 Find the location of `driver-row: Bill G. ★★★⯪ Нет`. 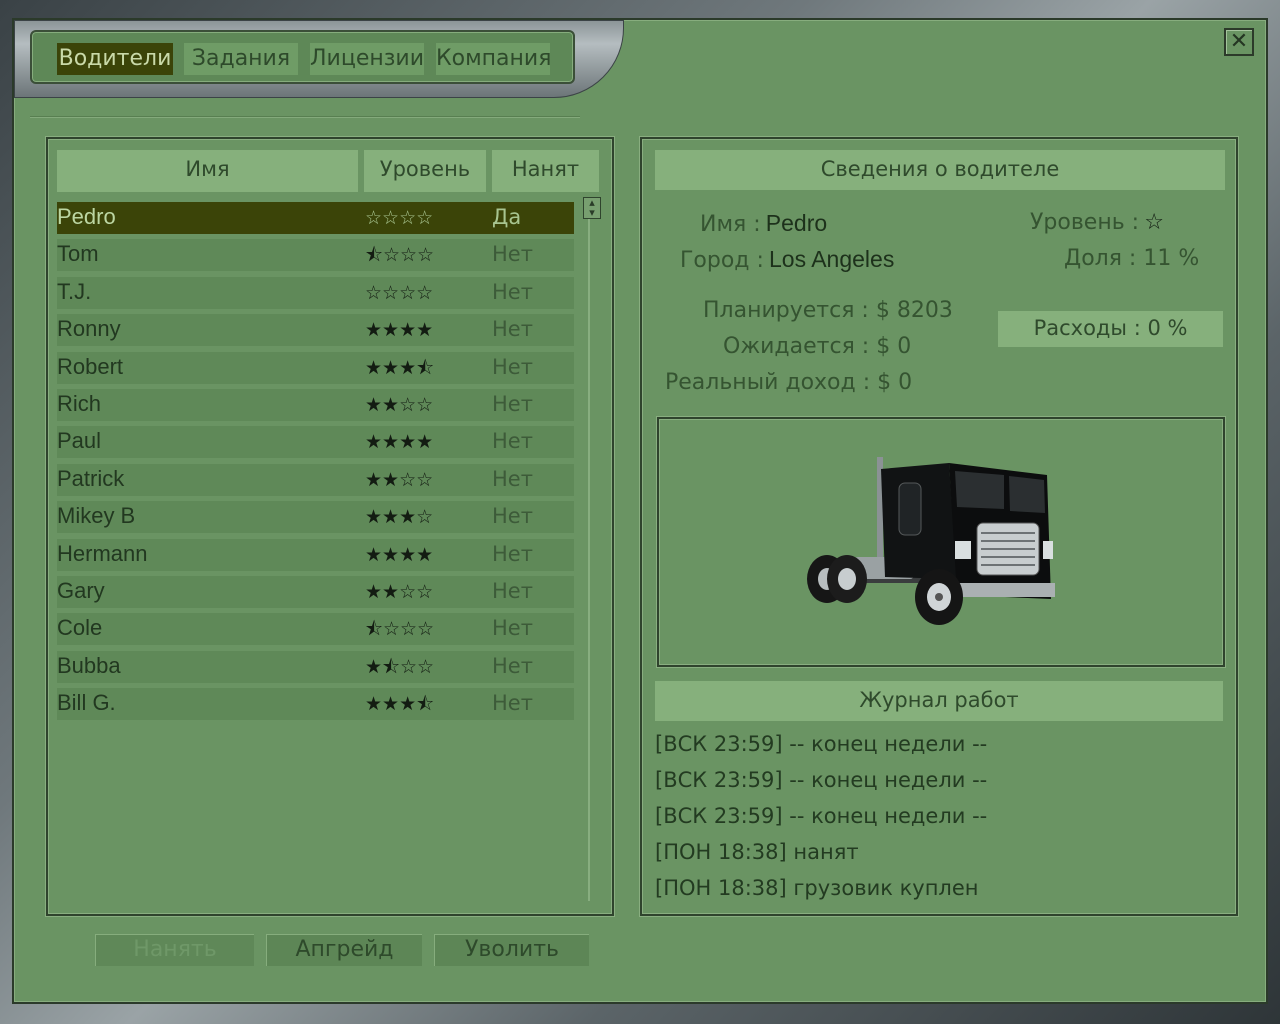

driver-row: Bill G. ★★★⯪ Нет is located at coordinates (315, 704).